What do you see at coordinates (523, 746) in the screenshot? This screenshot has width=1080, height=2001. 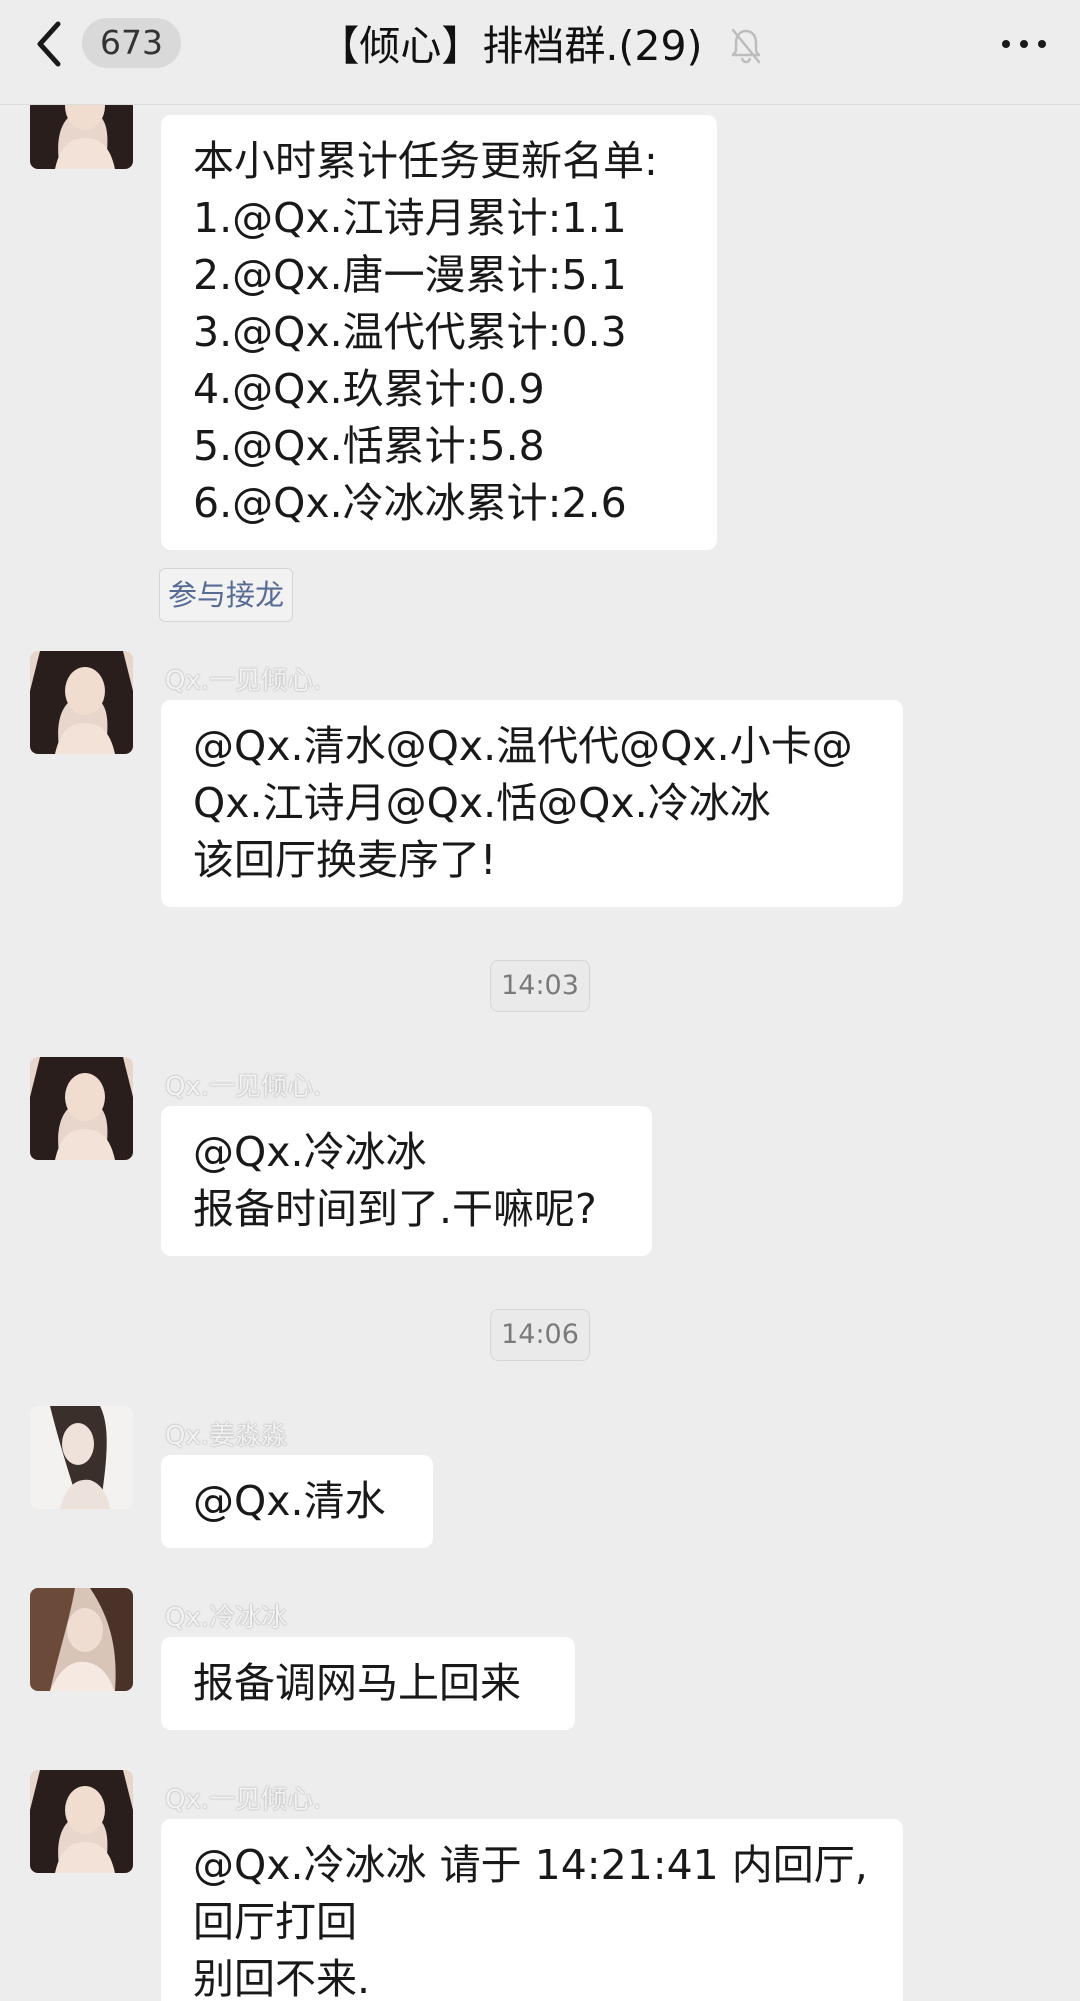 I see `message-line: @Qx.清水@Qx.温代代@Qx.小卡@` at bounding box center [523, 746].